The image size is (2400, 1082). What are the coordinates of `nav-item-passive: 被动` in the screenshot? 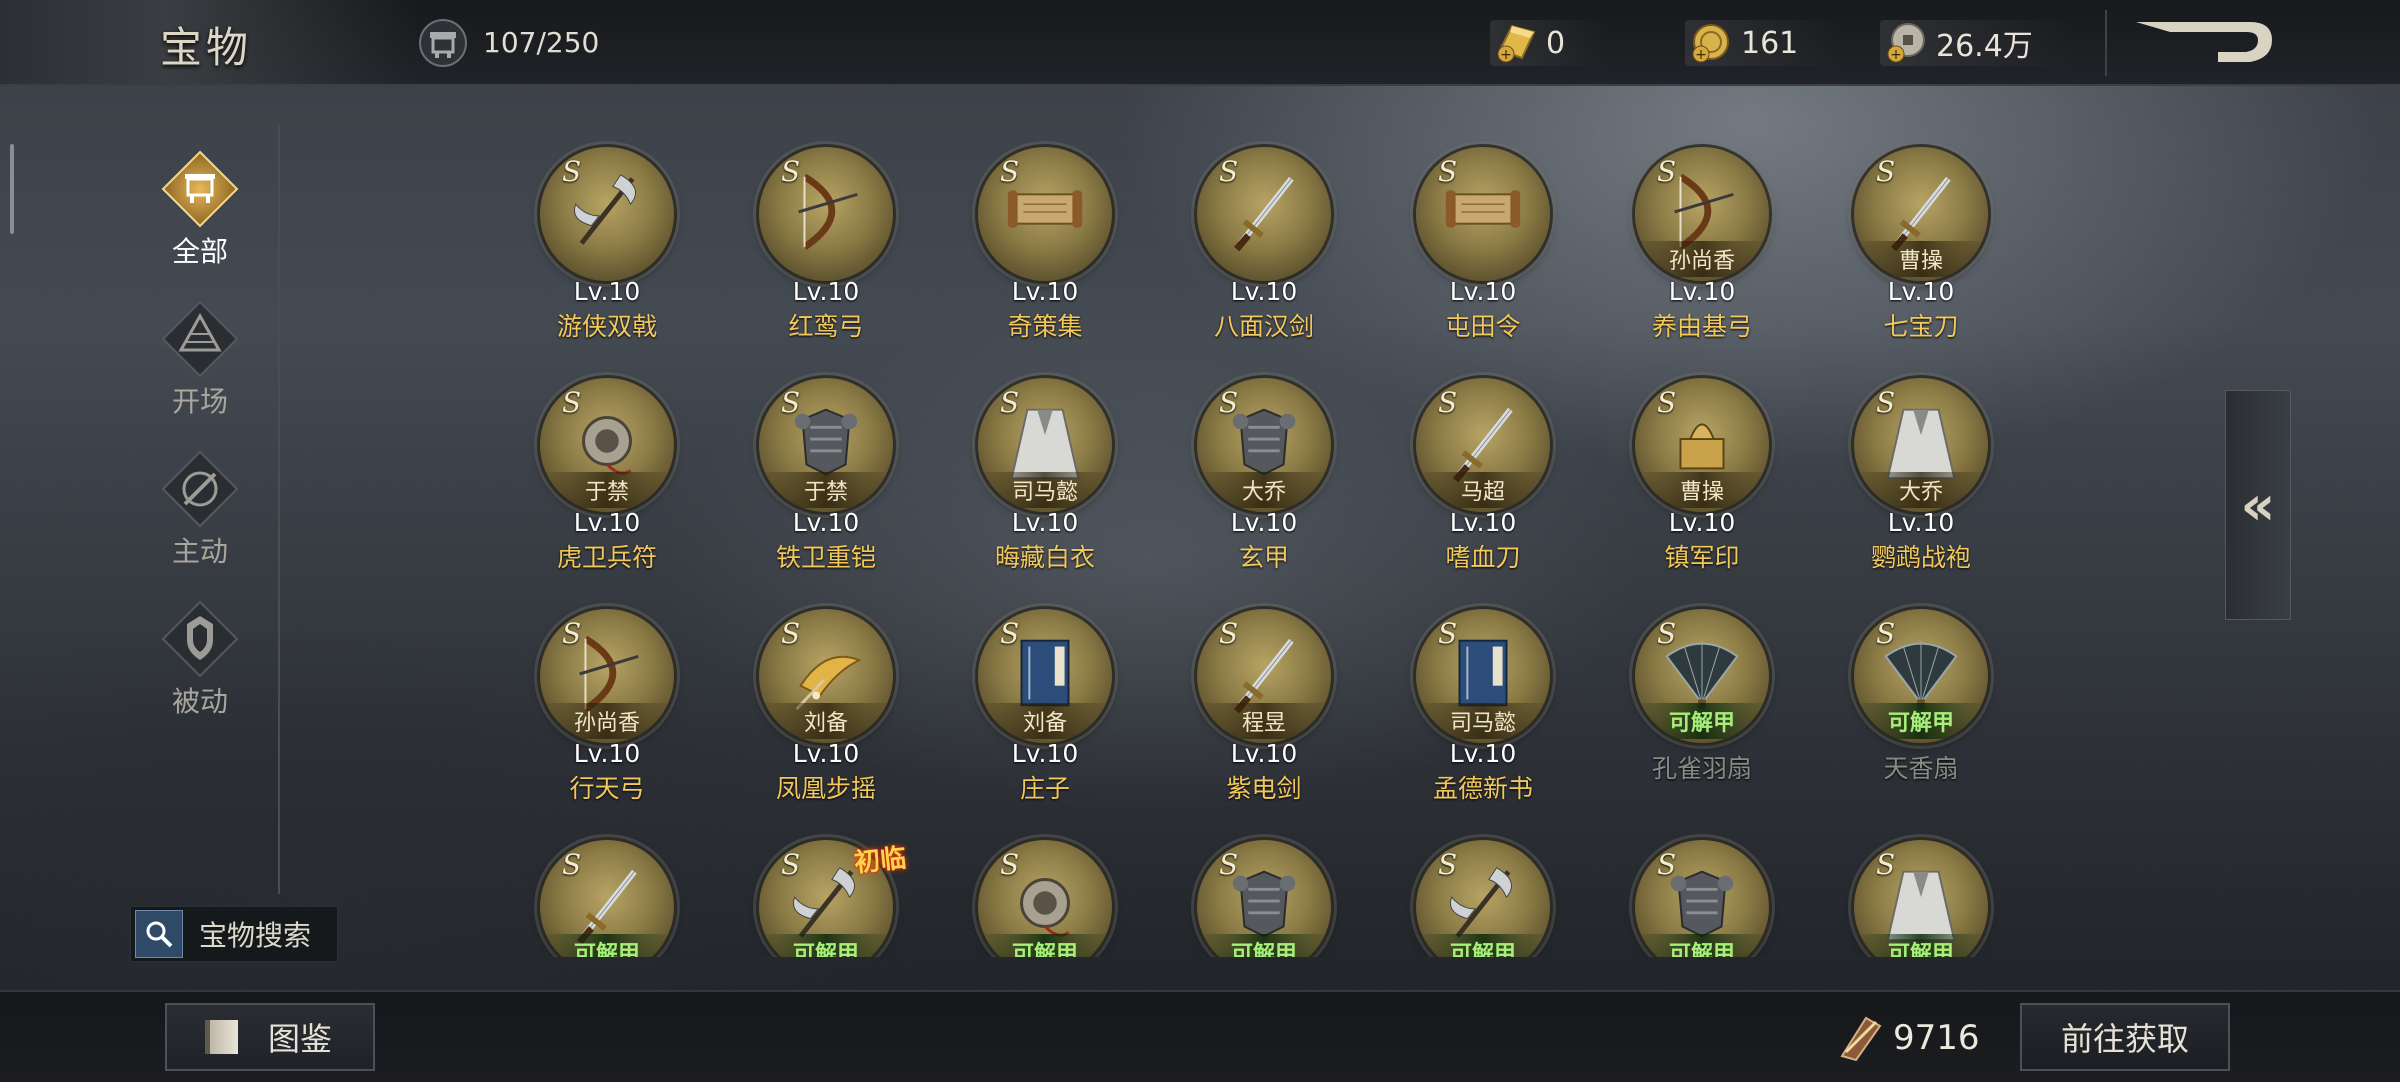 It's located at (200, 660).